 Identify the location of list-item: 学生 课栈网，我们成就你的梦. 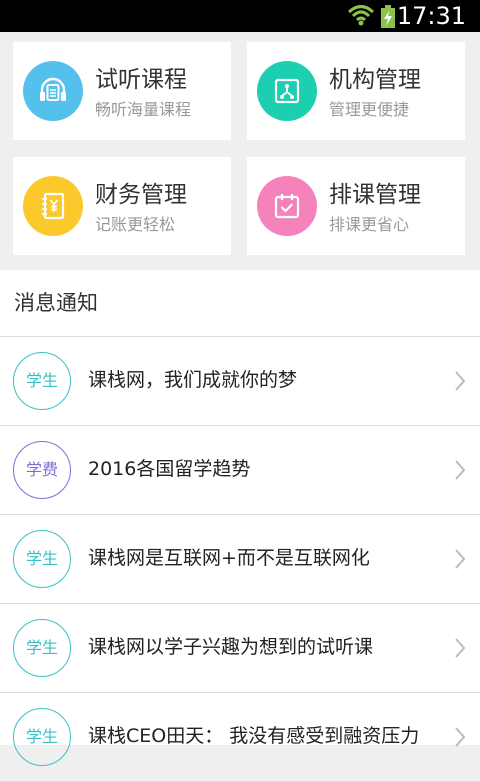
(240, 381).